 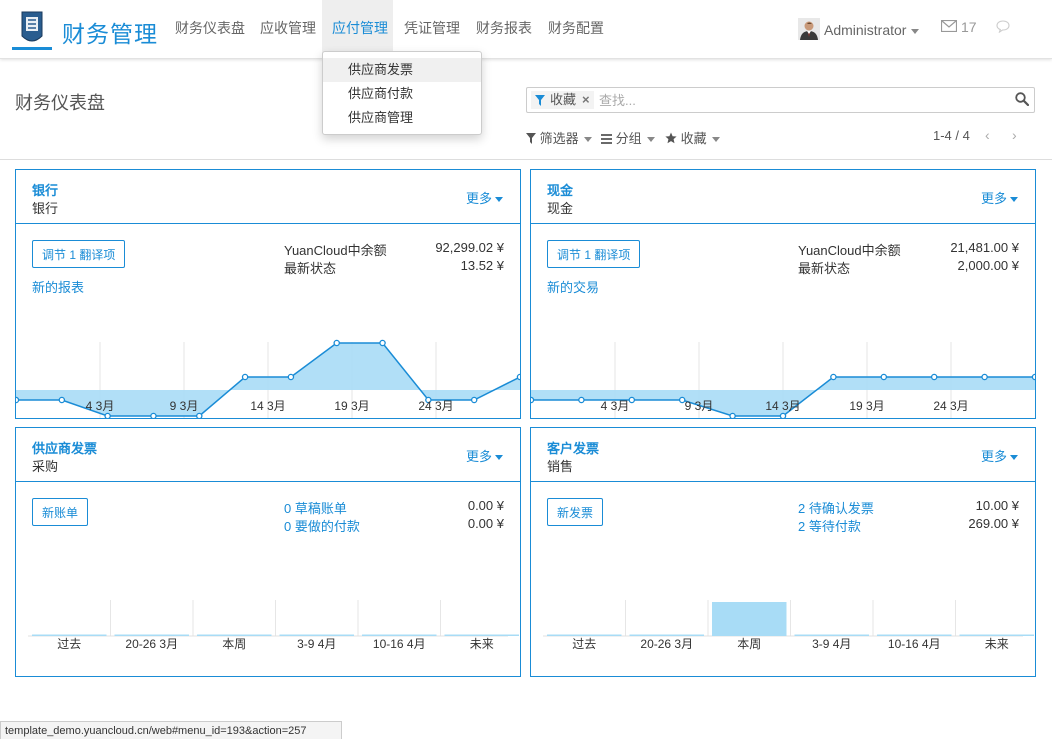 I want to click on facet-remove-icon: ×, so click(x=586, y=99).